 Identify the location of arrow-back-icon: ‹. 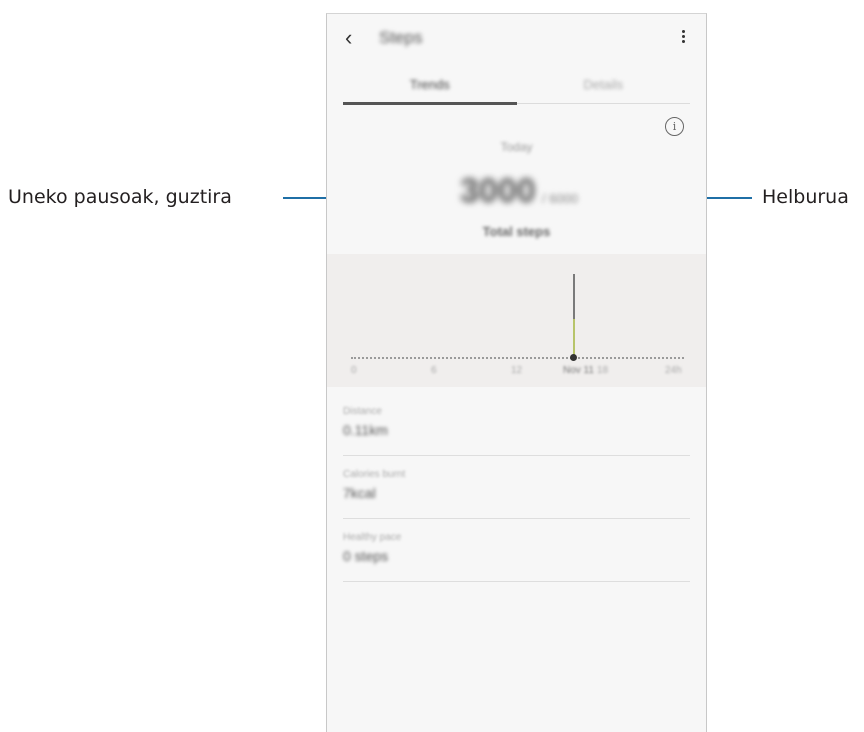
(356, 38).